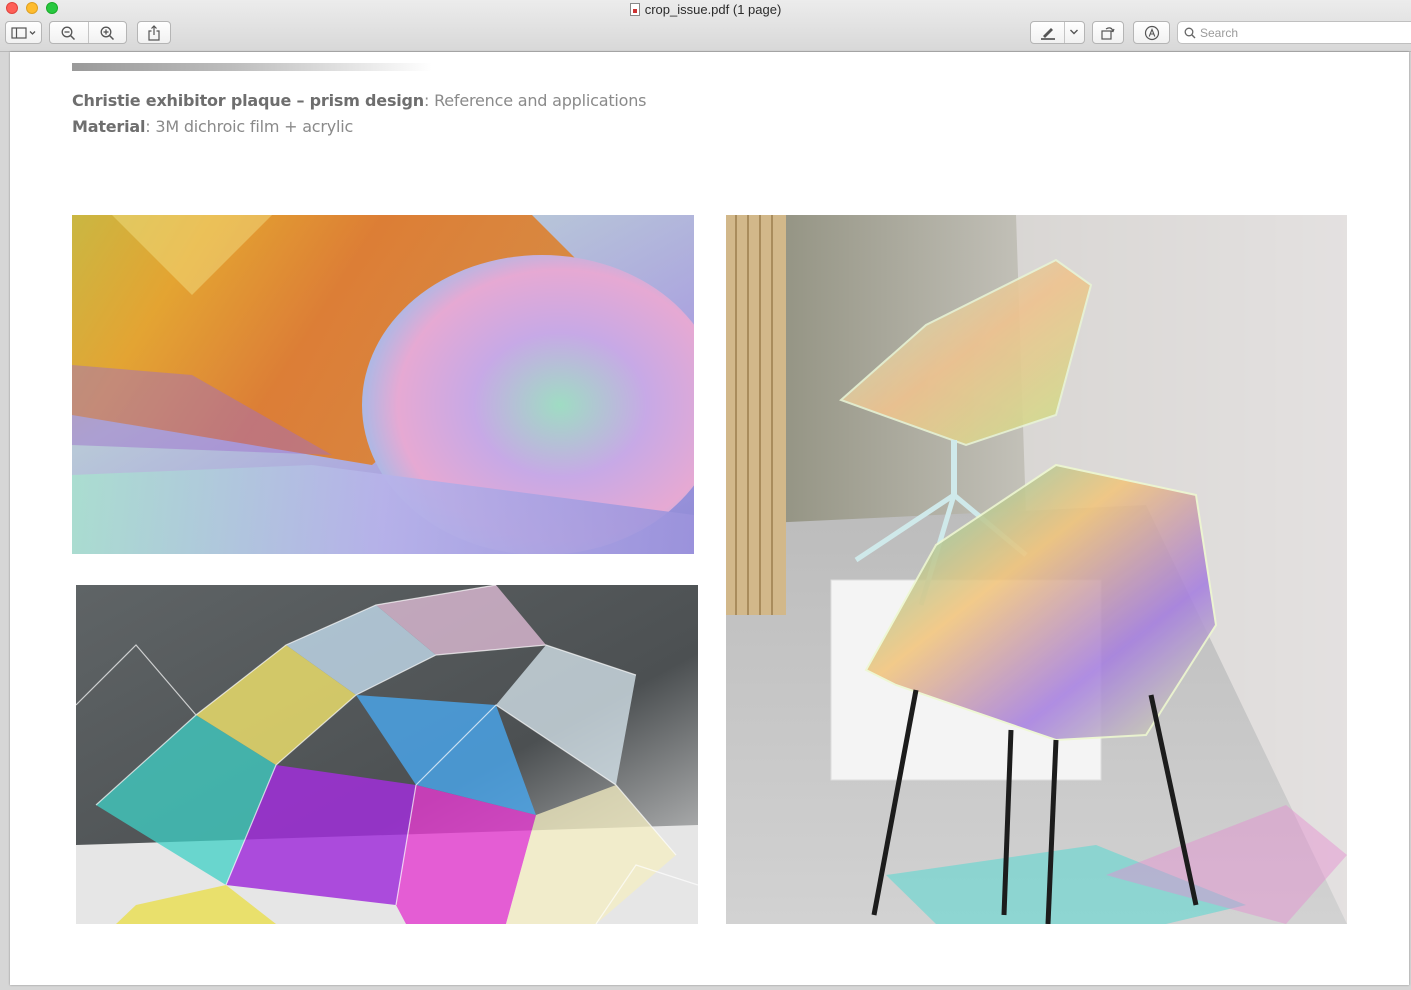  I want to click on share-icon, so click(154, 32).